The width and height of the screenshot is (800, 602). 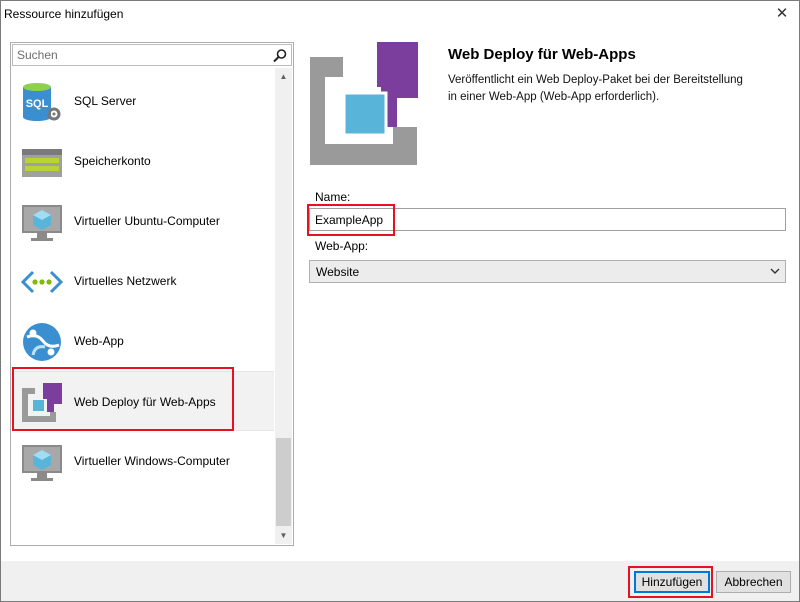 What do you see at coordinates (42, 342) in the screenshot?
I see `web-app-icon` at bounding box center [42, 342].